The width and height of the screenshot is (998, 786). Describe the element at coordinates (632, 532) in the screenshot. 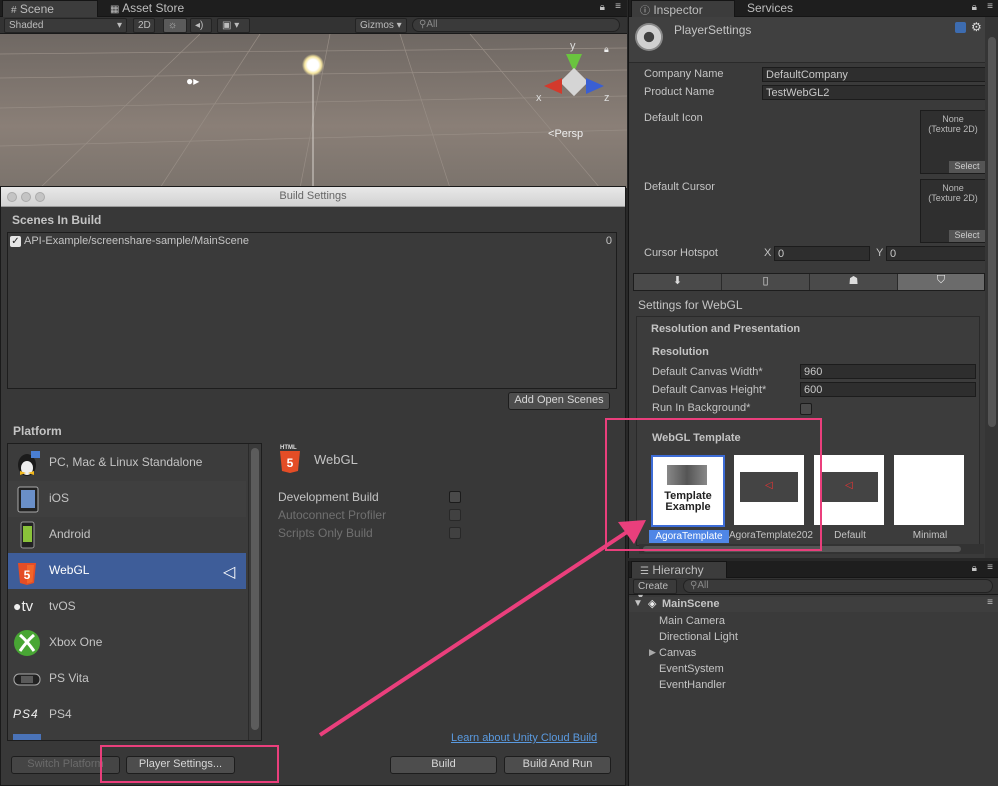

I see `arrow-head` at that location.